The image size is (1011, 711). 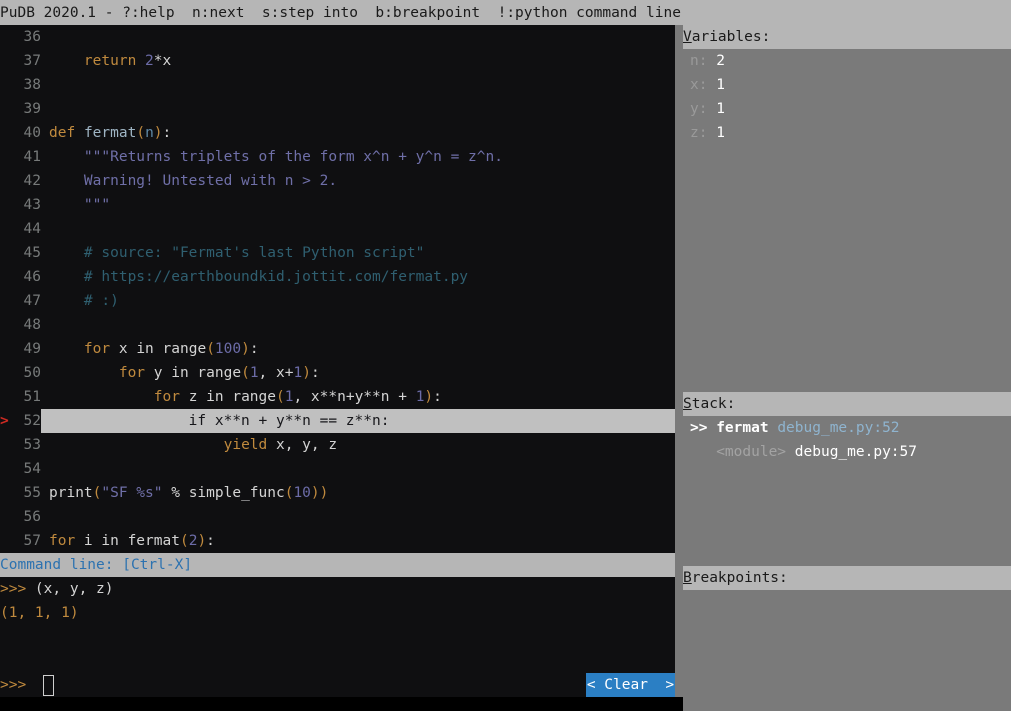 What do you see at coordinates (847, 404) in the screenshot?
I see `stack-panel-title: Stack:` at bounding box center [847, 404].